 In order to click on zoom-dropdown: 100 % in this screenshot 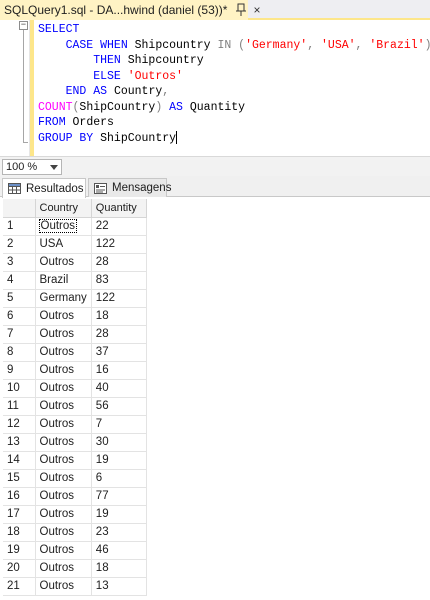, I will do `click(32, 167)`.